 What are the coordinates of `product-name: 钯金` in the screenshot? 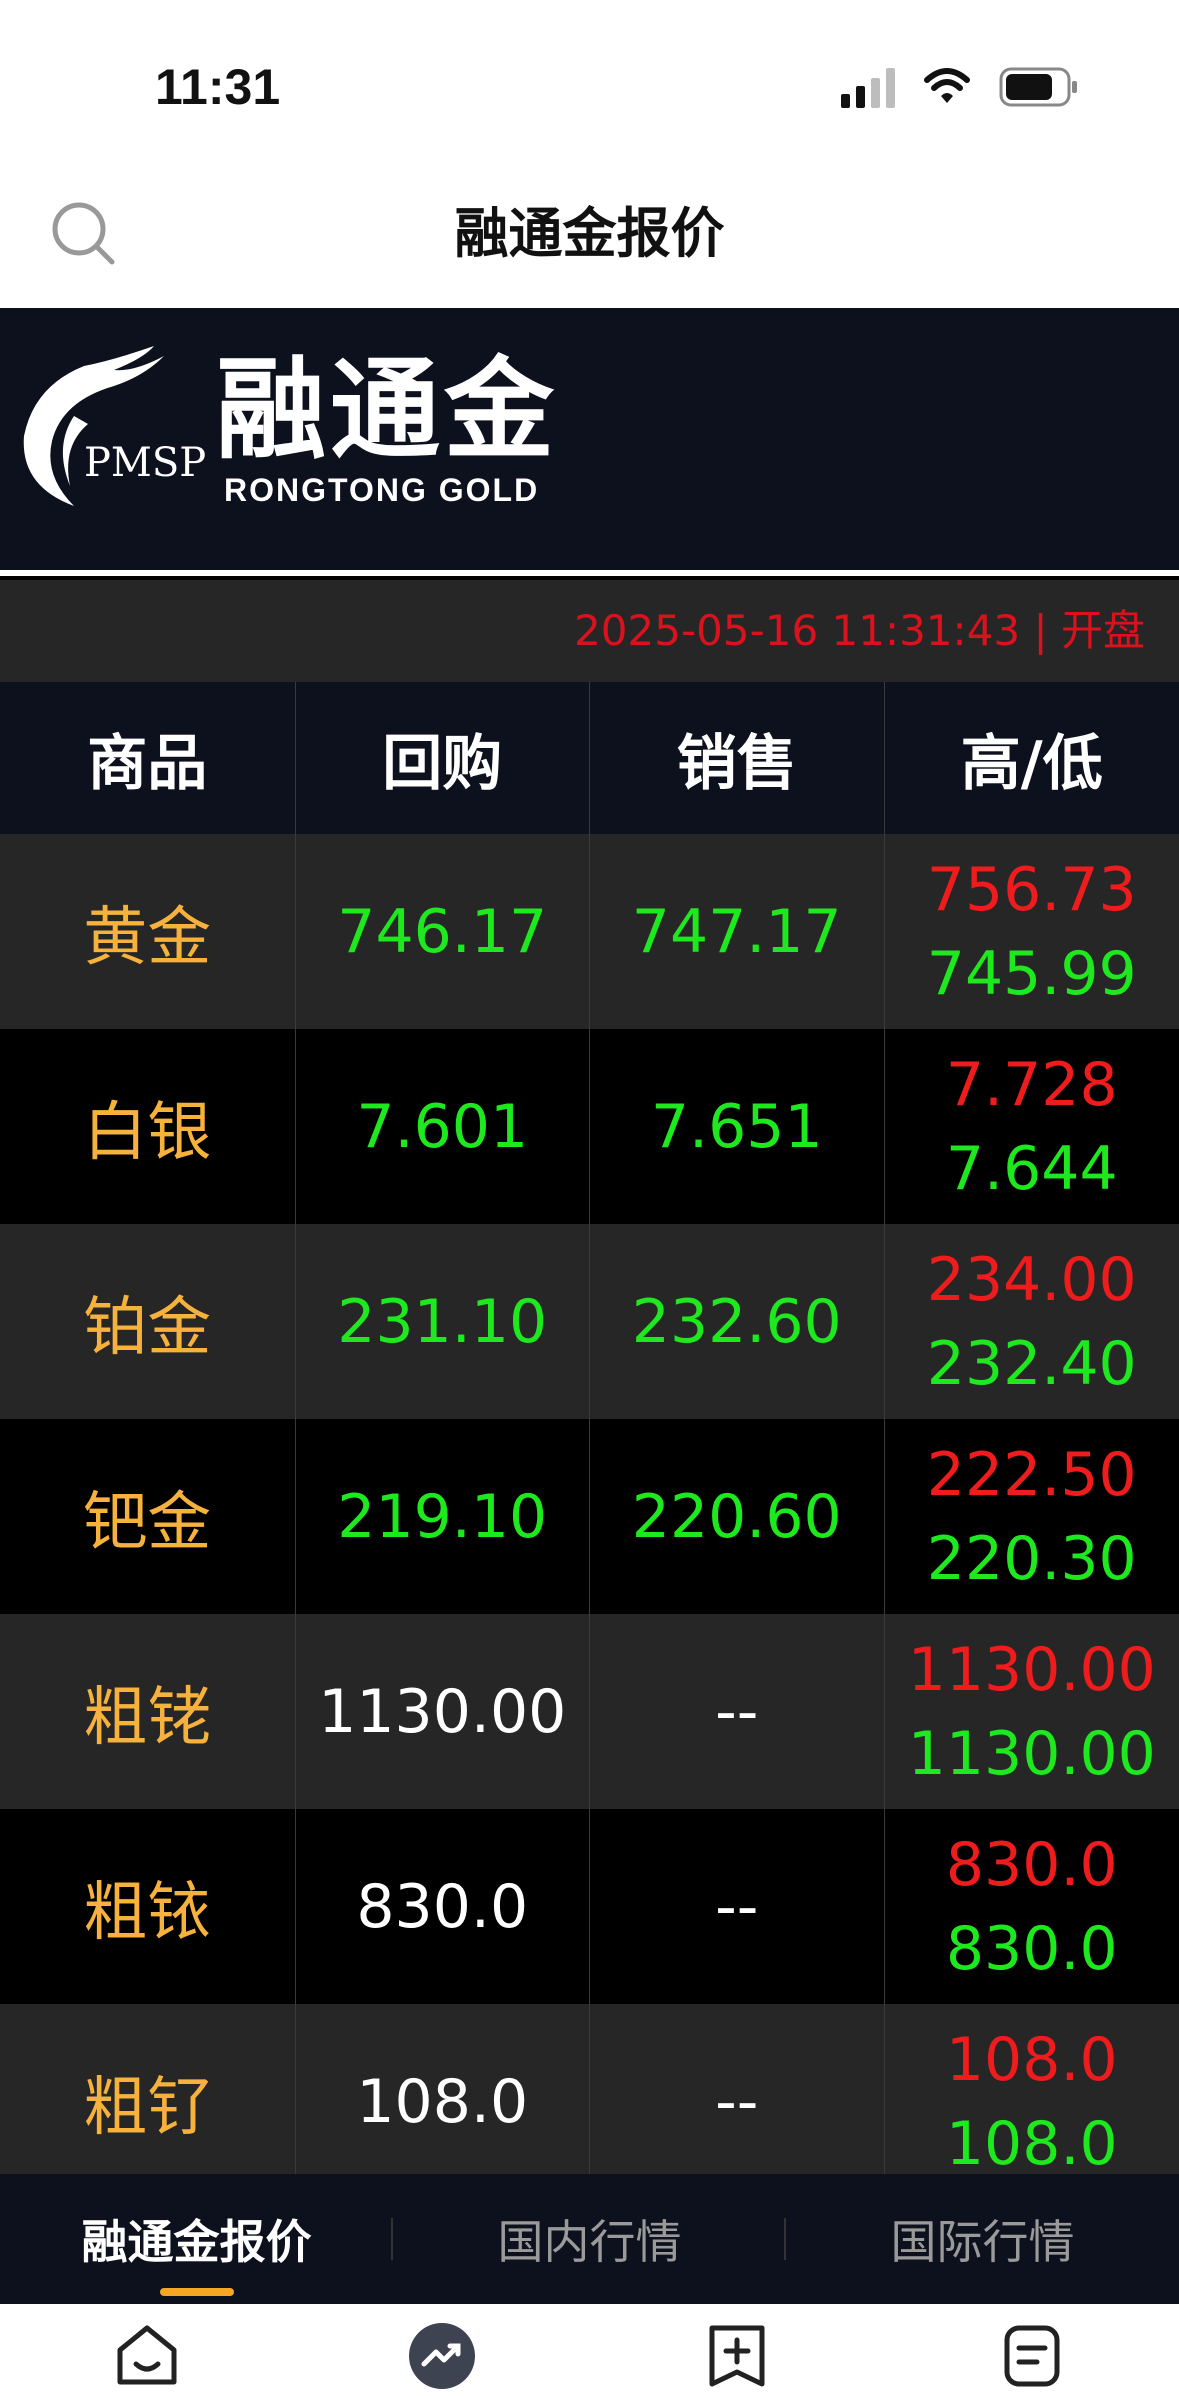 It's located at (147, 1522).